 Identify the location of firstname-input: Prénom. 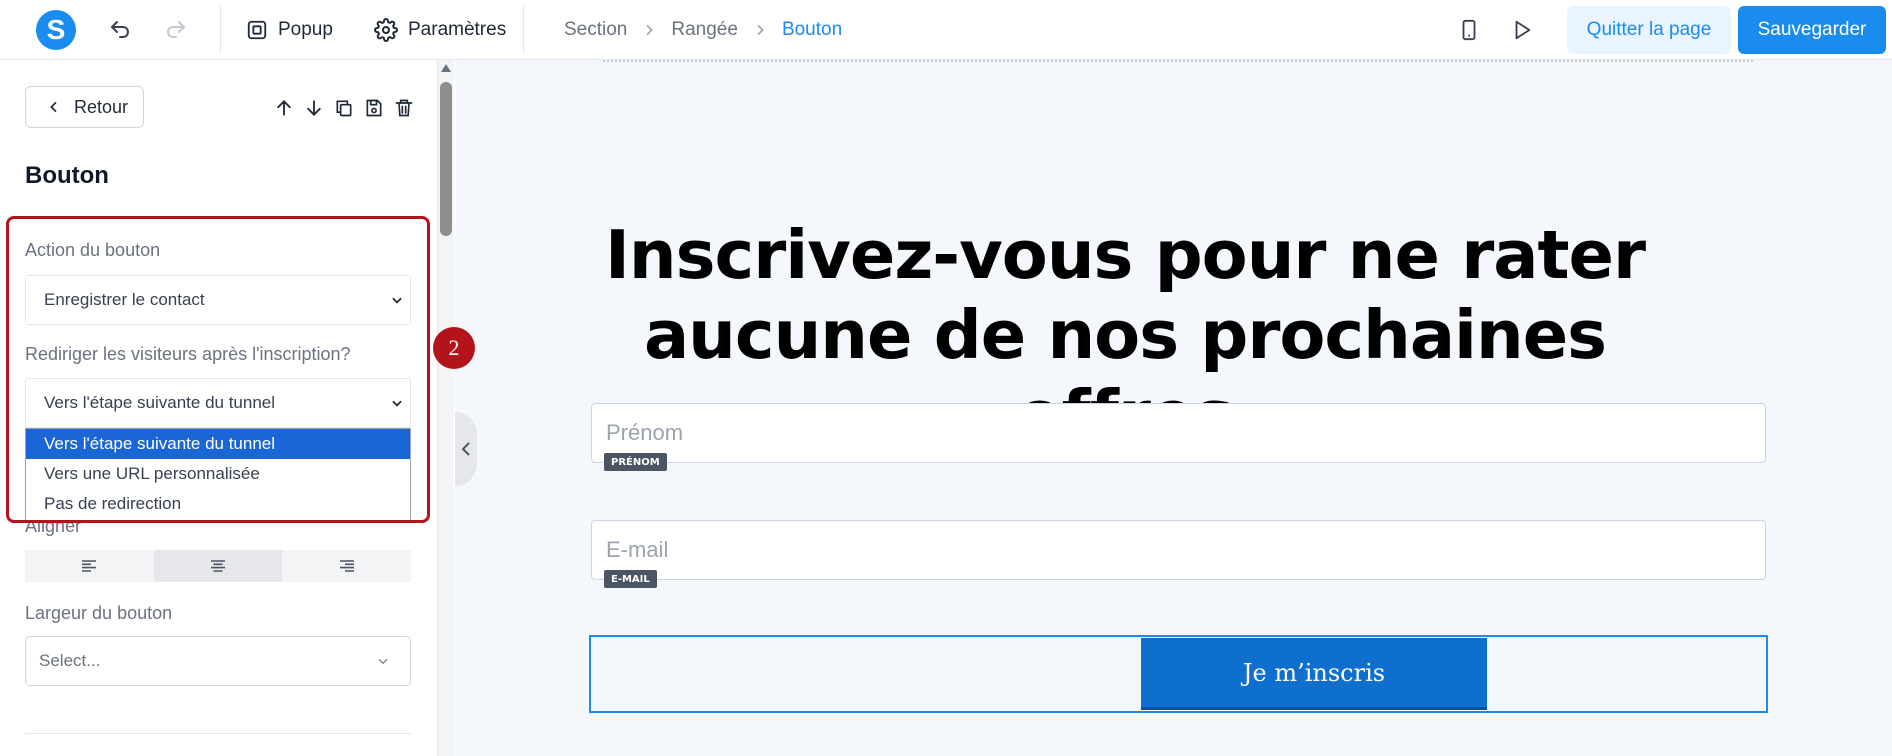
(1178, 433).